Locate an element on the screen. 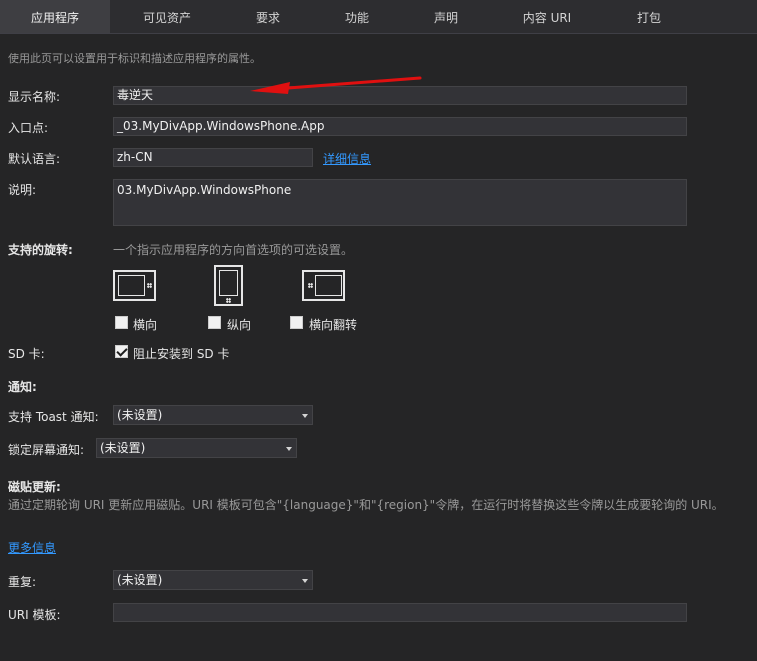 The image size is (757, 661). rotation-hint: 一个指示应用程序的方向首选项的可选设置。 is located at coordinates (233, 250).